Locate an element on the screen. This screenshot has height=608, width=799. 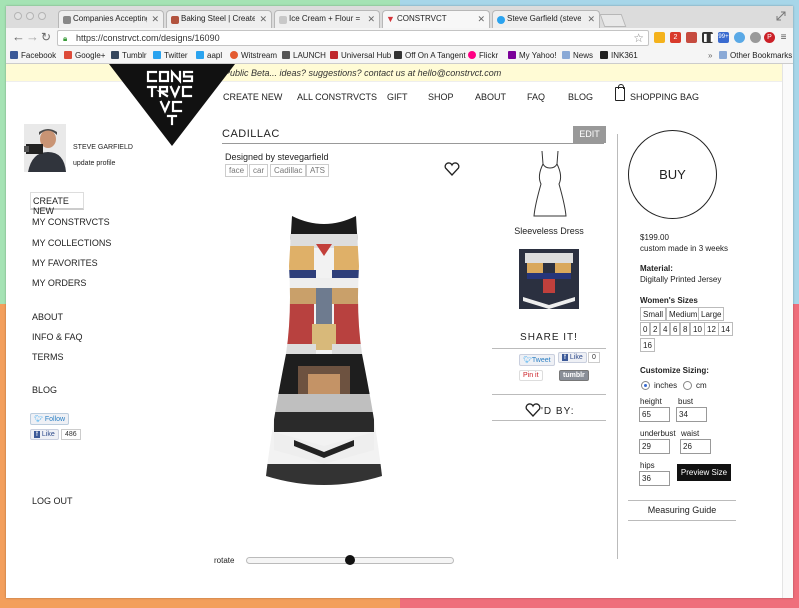
browser-tab-active: ▼ CONSTRVCT ✕ is located at coordinates (436, 19).